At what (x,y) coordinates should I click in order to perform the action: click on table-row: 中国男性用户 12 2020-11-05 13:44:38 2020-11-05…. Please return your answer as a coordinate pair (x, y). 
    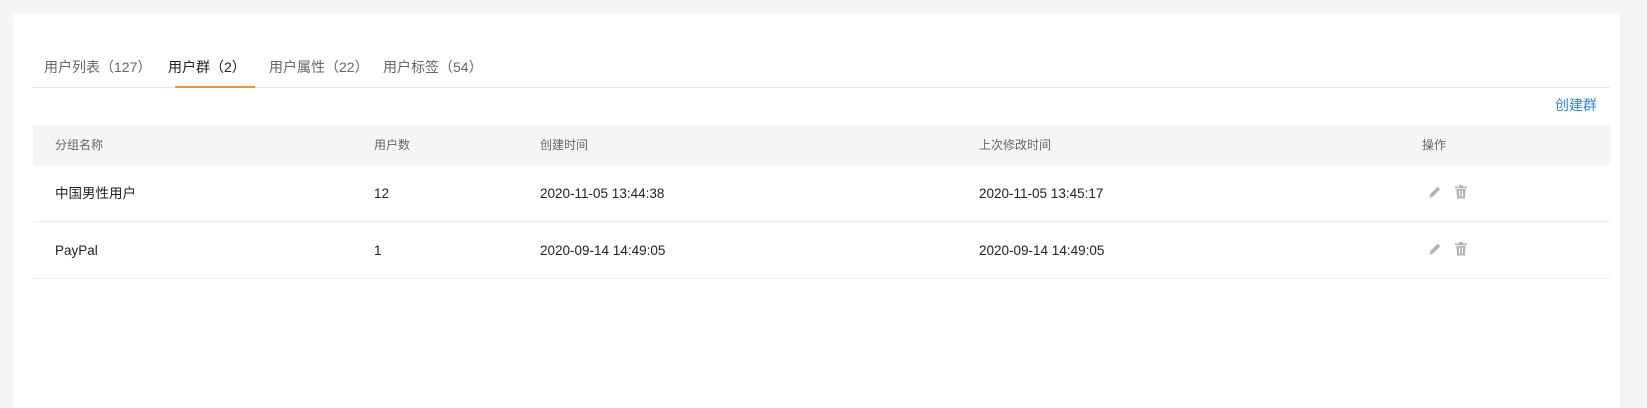
    Looking at the image, I should click on (821, 193).